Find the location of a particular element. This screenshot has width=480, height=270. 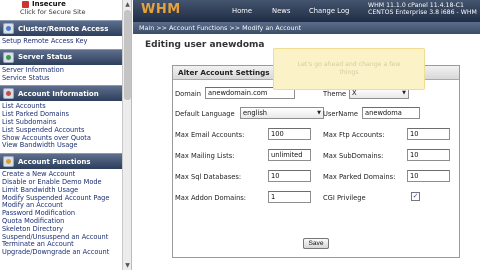

max-email-label: Max Email Accounts: is located at coordinates (210, 135).